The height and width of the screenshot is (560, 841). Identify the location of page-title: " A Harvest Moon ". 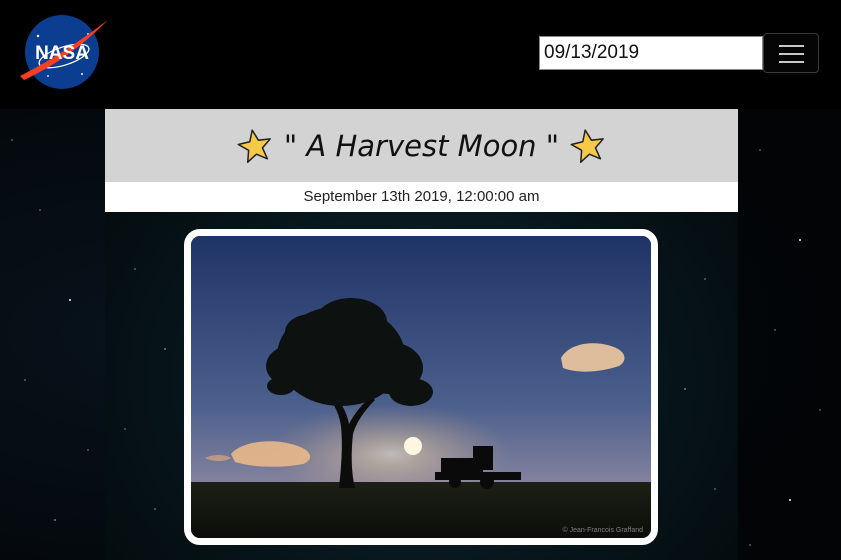
(421, 145).